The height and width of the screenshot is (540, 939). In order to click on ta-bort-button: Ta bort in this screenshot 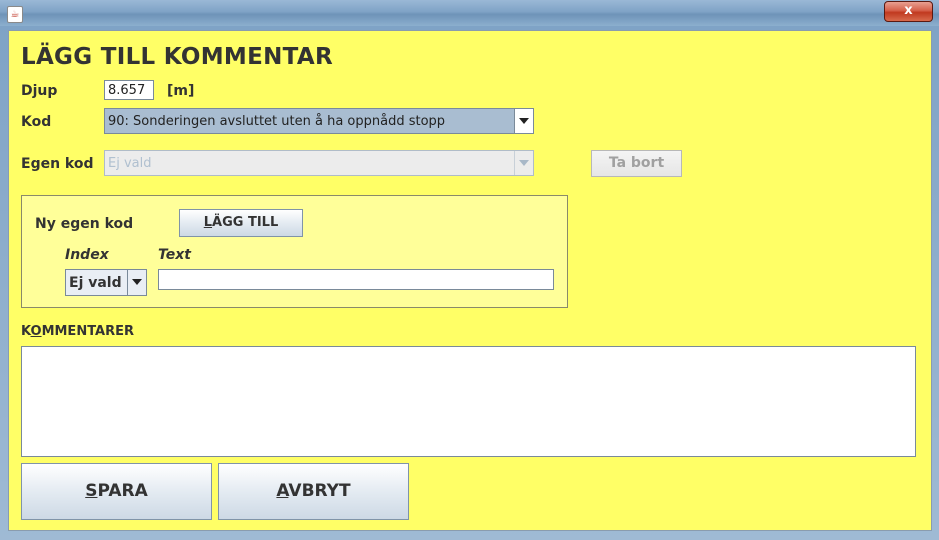, I will do `click(636, 163)`.